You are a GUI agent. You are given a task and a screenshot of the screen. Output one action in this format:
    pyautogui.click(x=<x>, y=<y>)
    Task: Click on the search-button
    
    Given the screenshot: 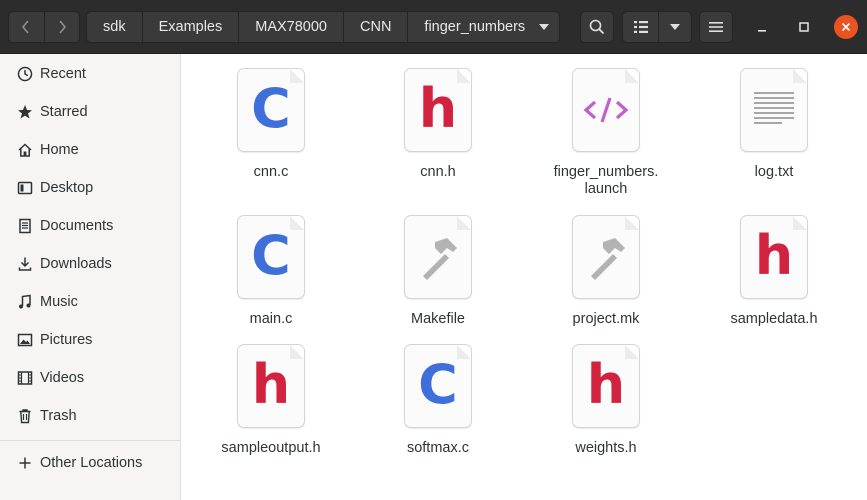 What is the action you would take?
    pyautogui.click(x=597, y=27)
    